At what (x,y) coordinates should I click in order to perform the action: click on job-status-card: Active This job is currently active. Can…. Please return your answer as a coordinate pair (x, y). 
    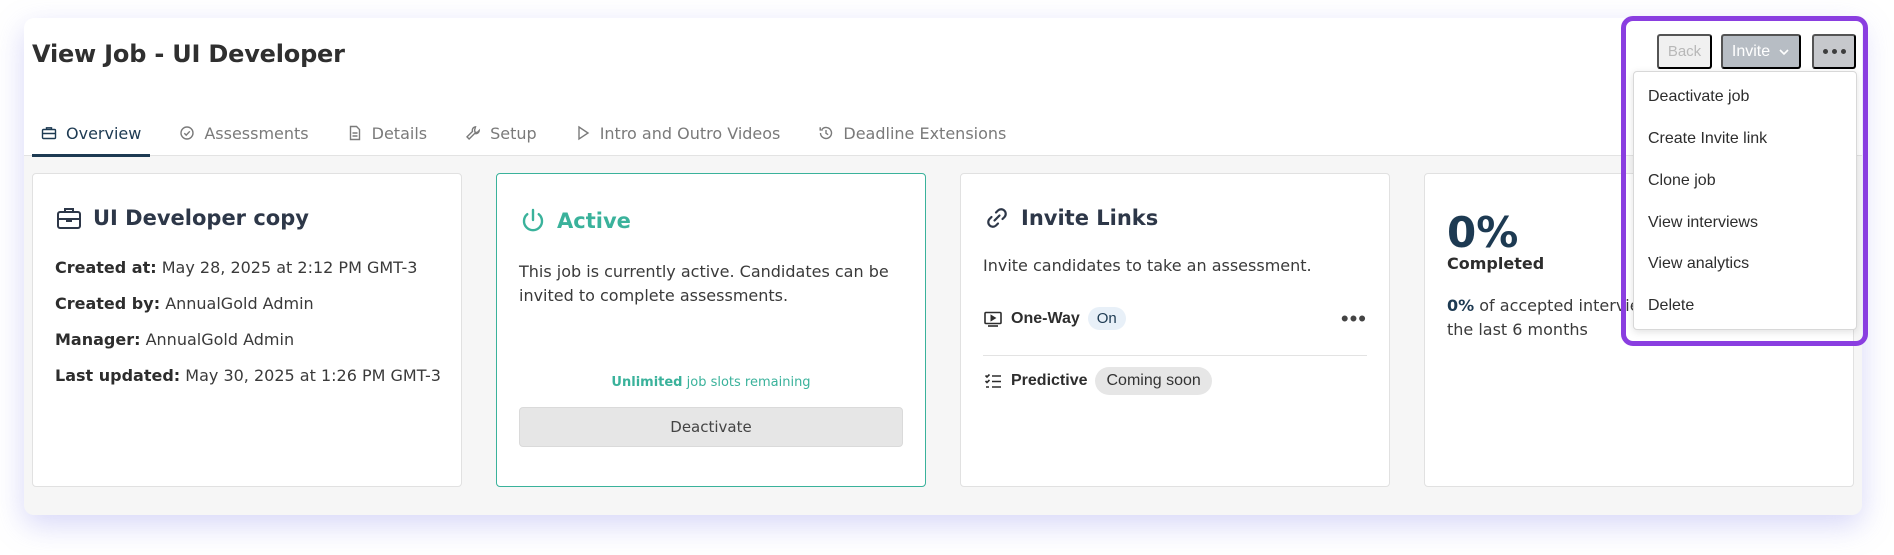
    Looking at the image, I should click on (711, 330).